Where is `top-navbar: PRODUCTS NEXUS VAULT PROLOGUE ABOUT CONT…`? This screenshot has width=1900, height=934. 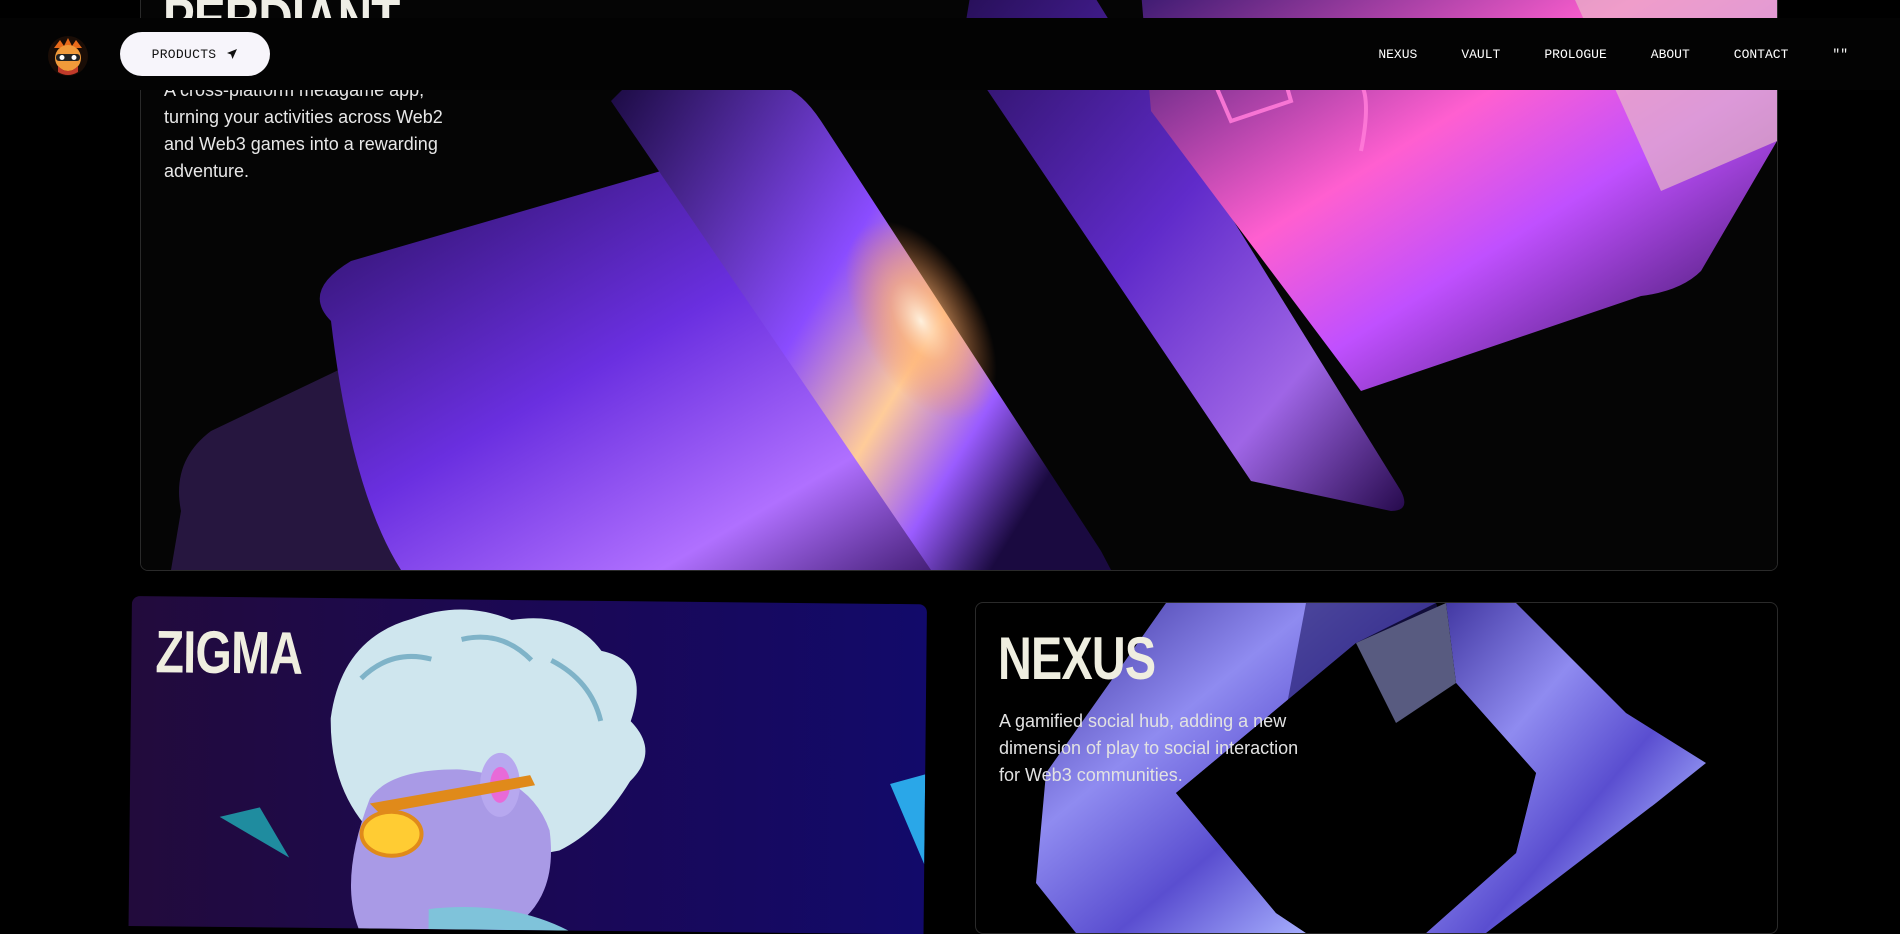
top-navbar: PRODUCTS NEXUS VAULT PROLOGUE ABOUT CONT… is located at coordinates (950, 54).